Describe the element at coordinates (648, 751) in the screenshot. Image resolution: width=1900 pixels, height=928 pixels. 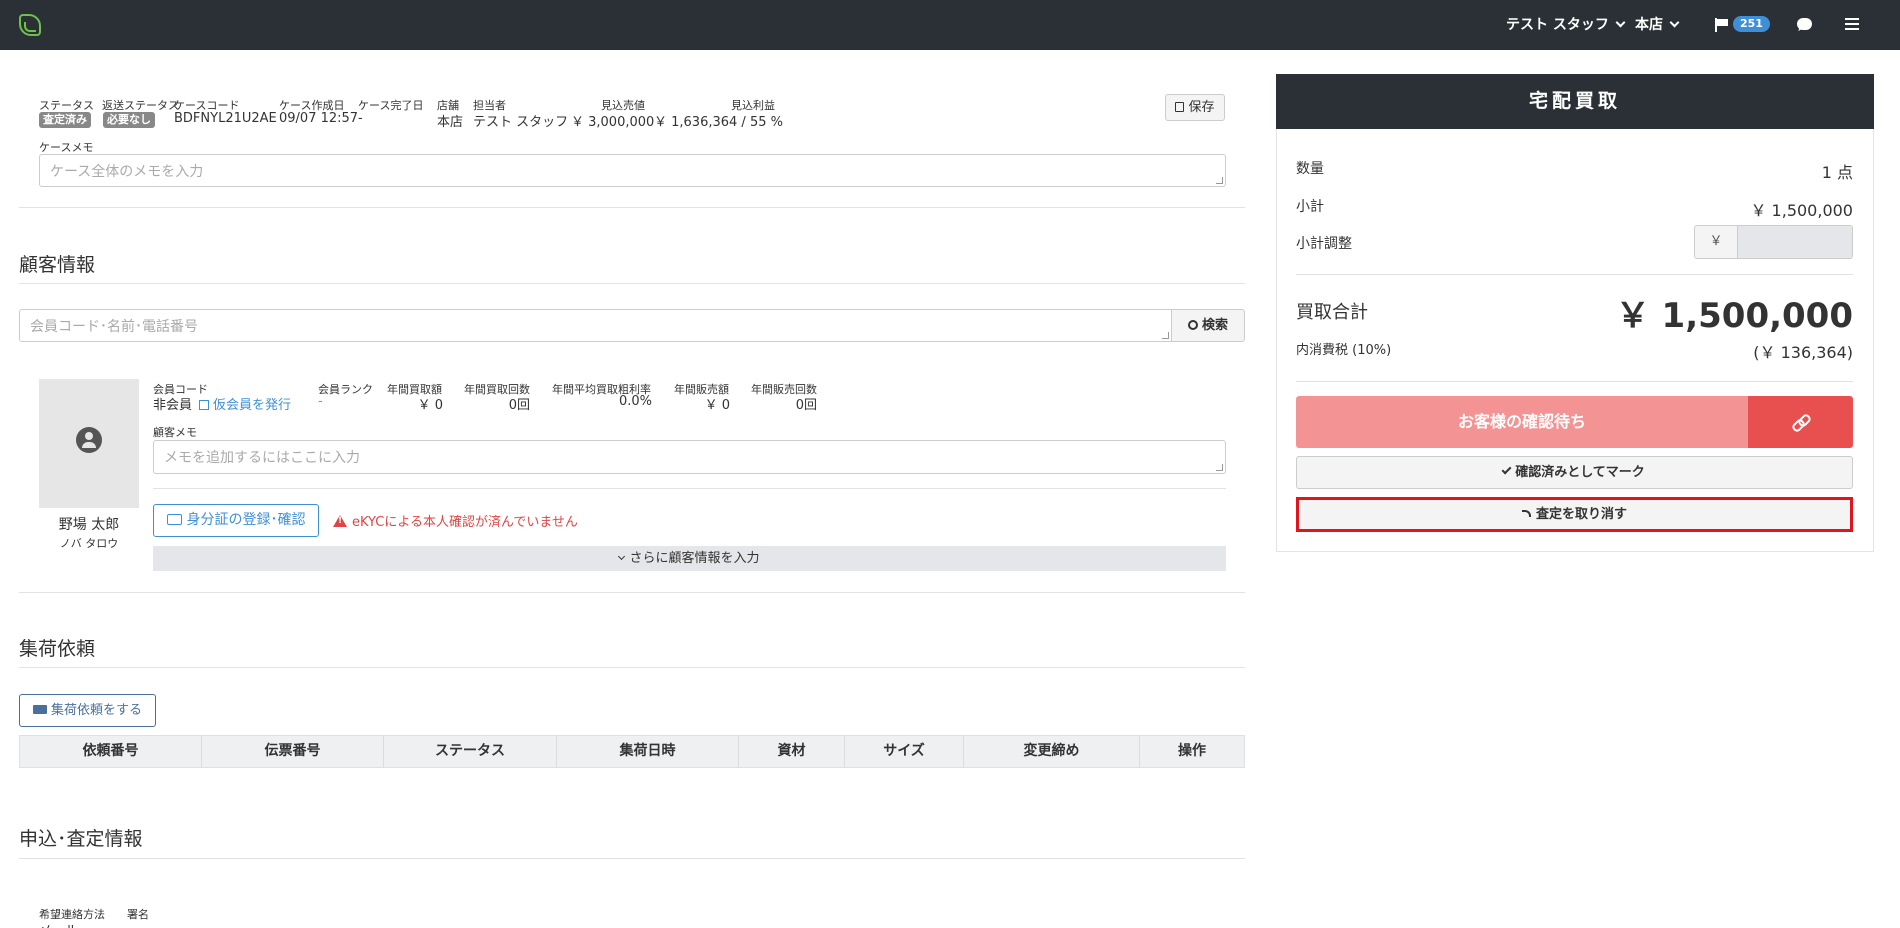
I see `column-header: 集荷日時` at that location.